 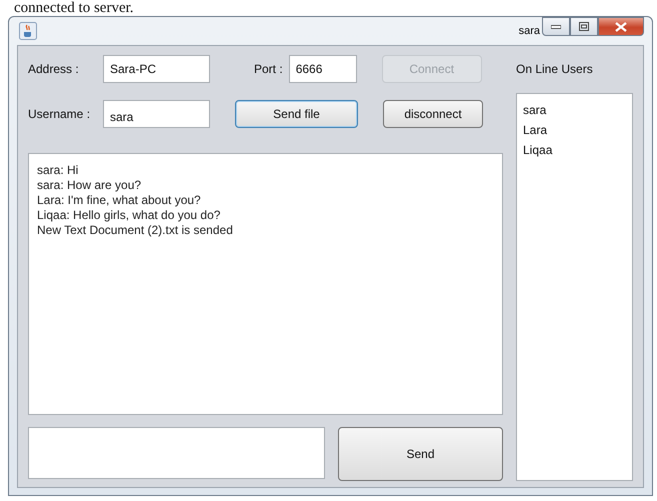 I want to click on port-label: Port :, so click(x=268, y=69).